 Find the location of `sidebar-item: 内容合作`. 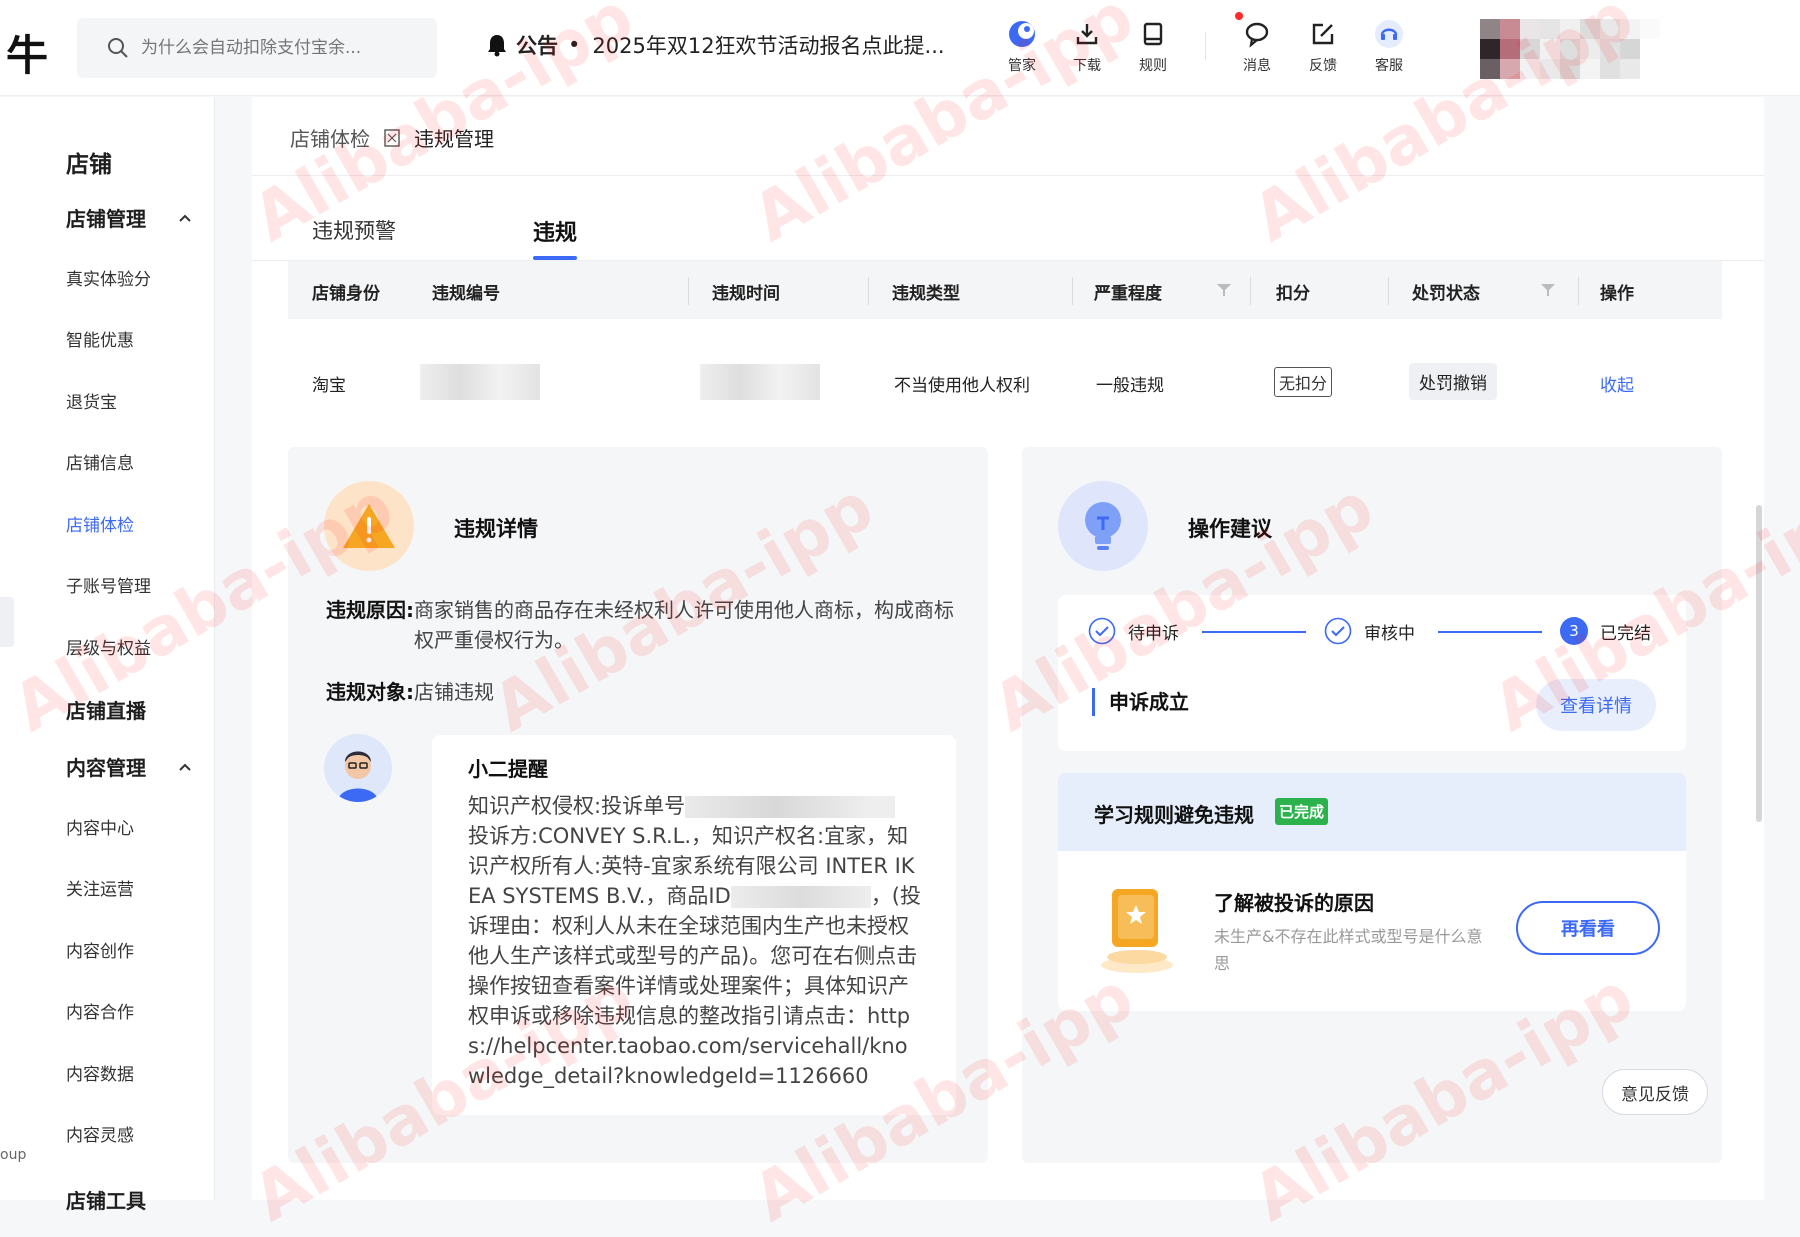

sidebar-item: 内容合作 is located at coordinates (100, 1010).